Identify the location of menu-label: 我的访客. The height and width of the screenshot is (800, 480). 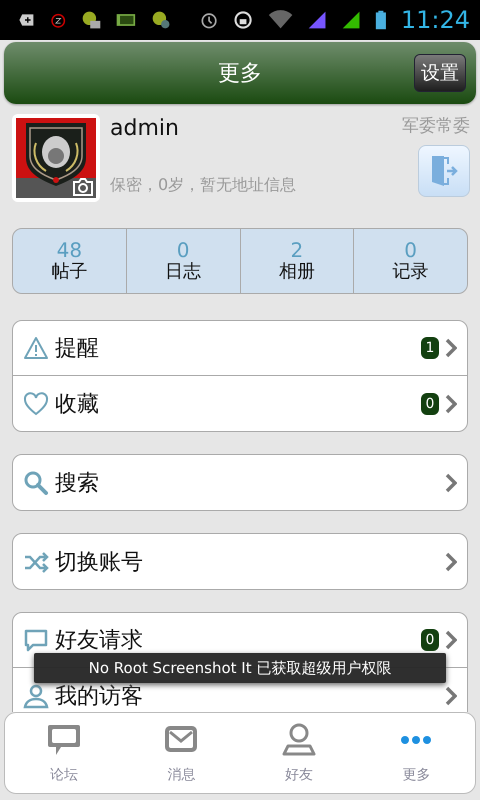
(99, 696).